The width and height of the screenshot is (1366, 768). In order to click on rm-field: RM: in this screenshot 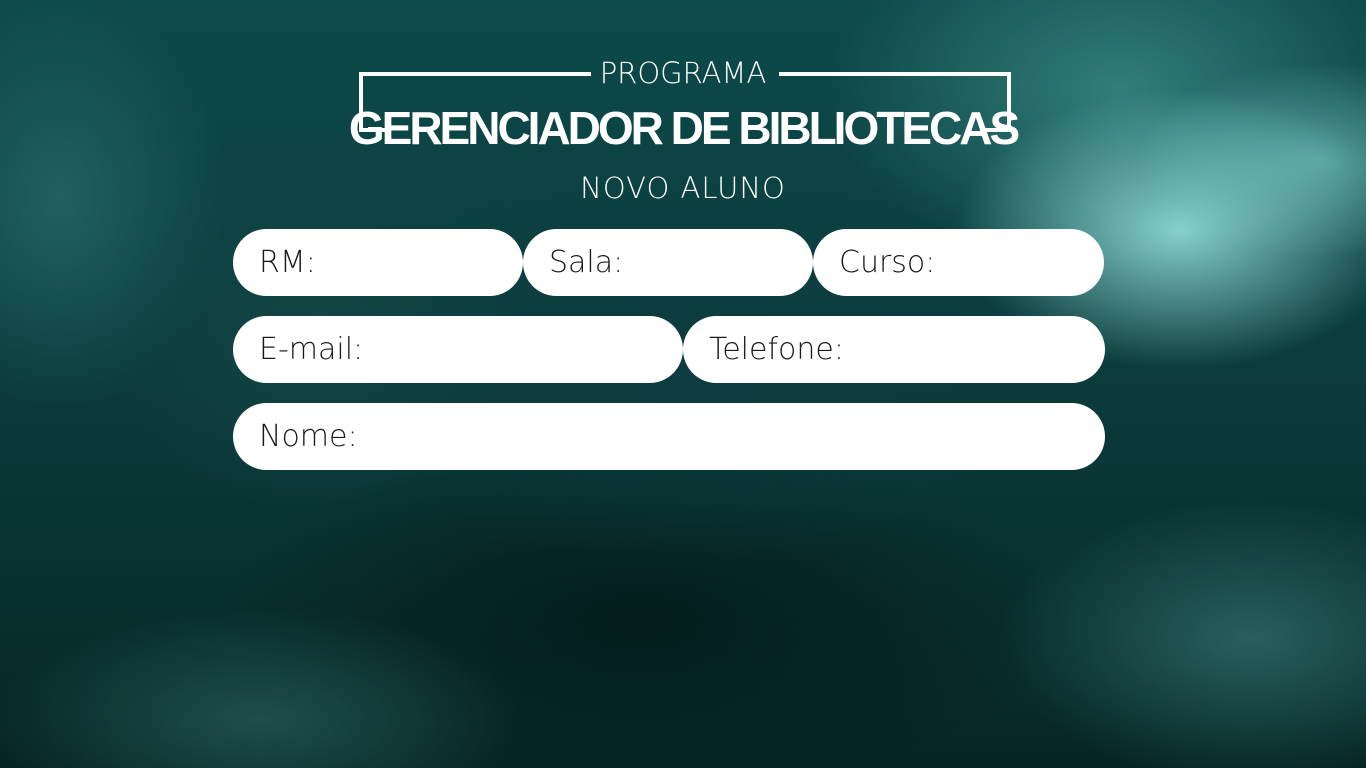, I will do `click(378, 262)`.